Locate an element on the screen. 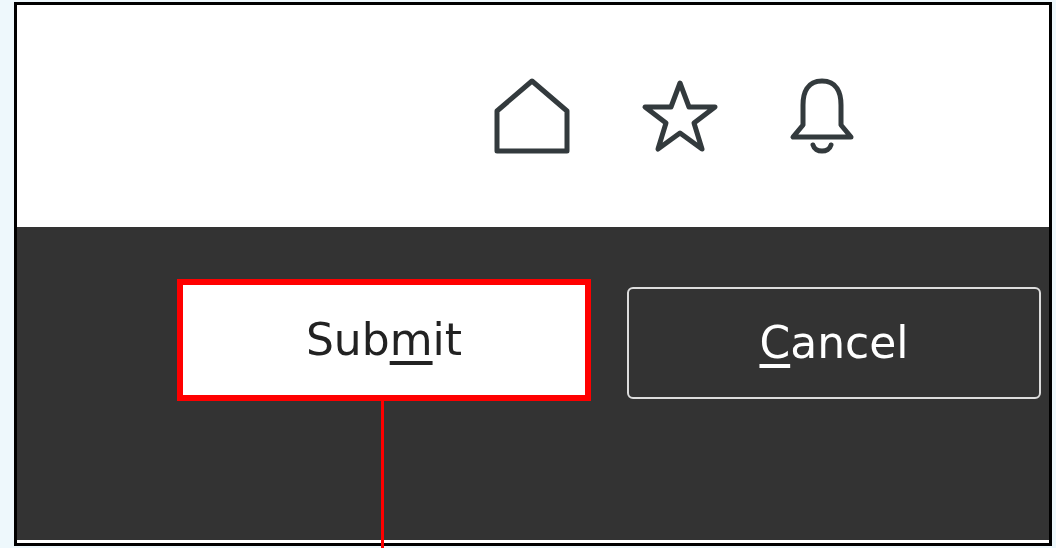  cancel-button: Cancel is located at coordinates (834, 343).